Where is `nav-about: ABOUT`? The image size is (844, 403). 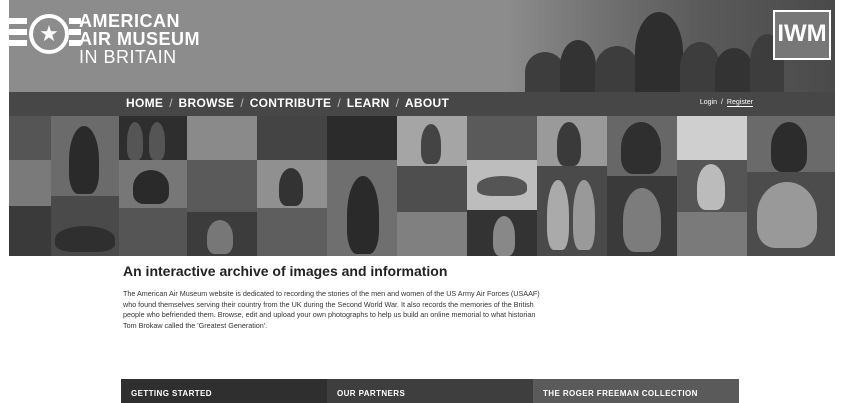
nav-about: ABOUT is located at coordinates (427, 103).